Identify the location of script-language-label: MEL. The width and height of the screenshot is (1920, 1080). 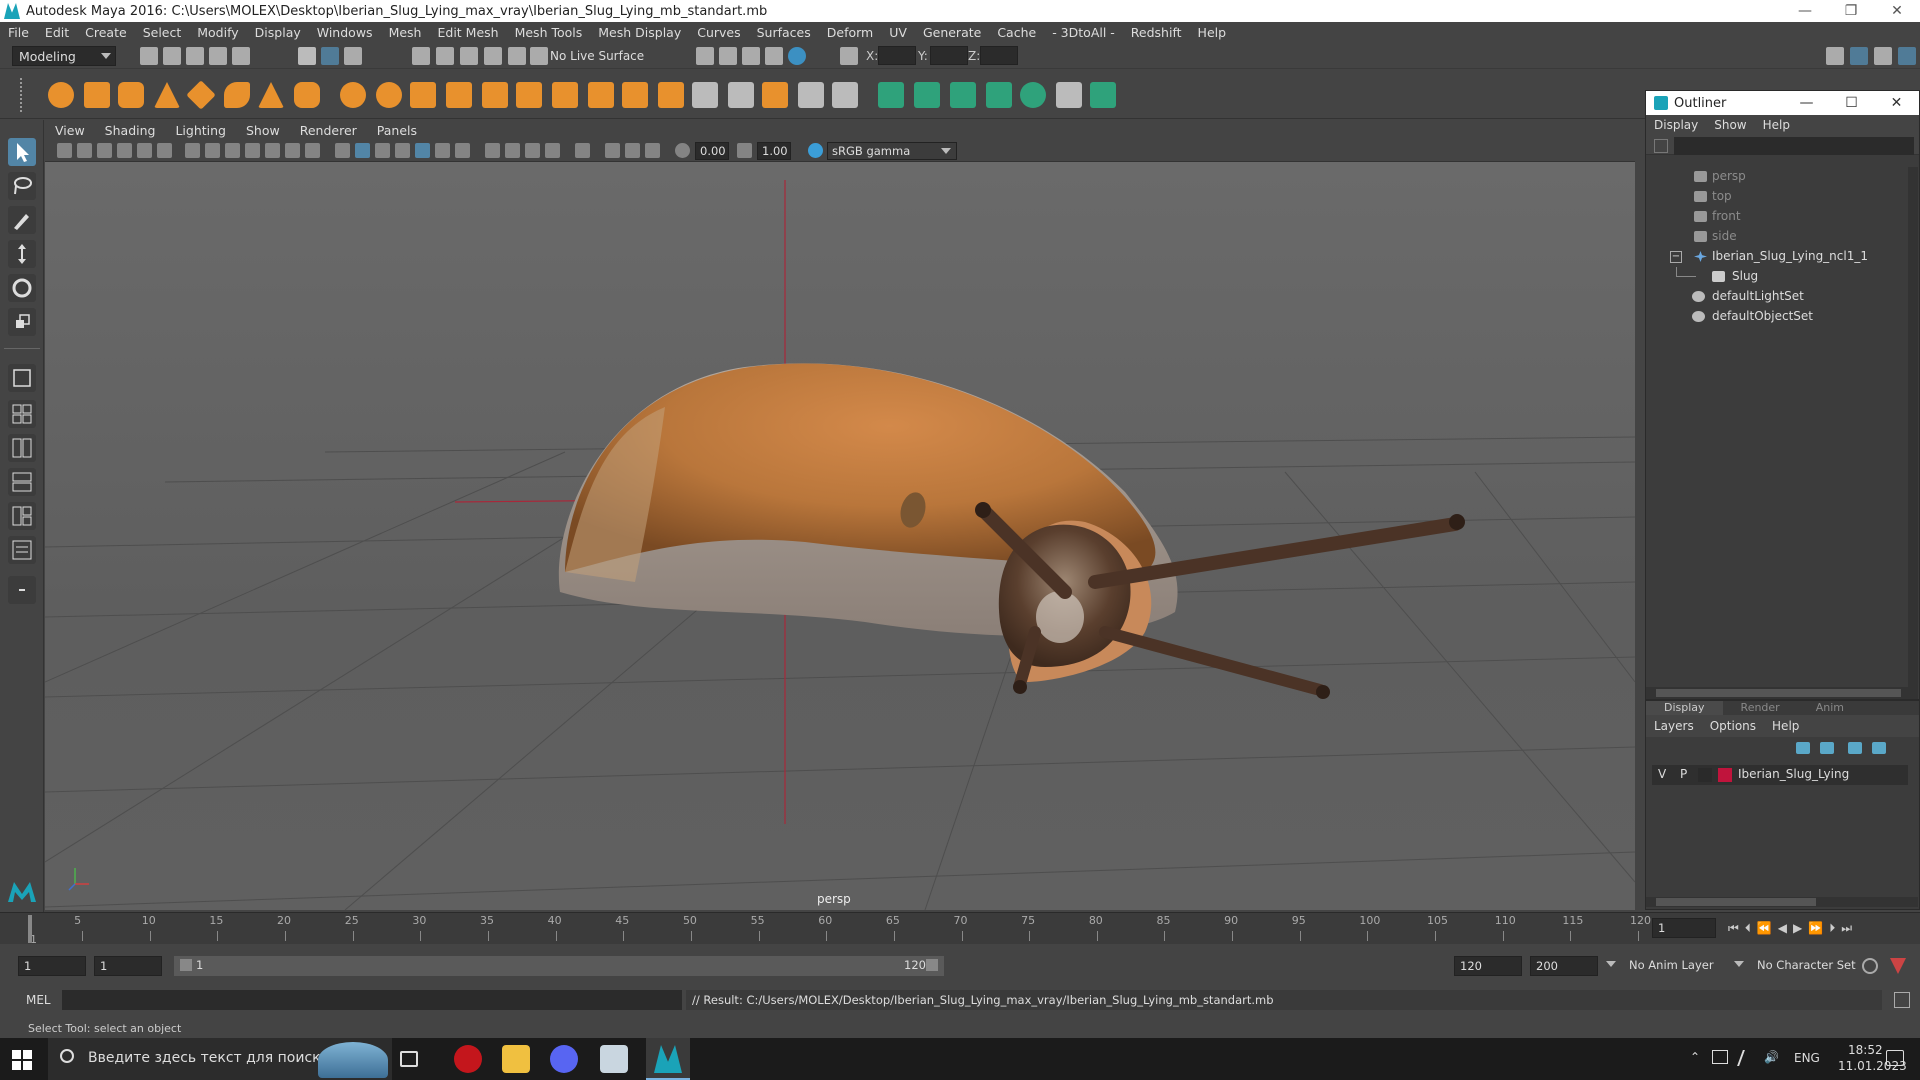
(38, 1000).